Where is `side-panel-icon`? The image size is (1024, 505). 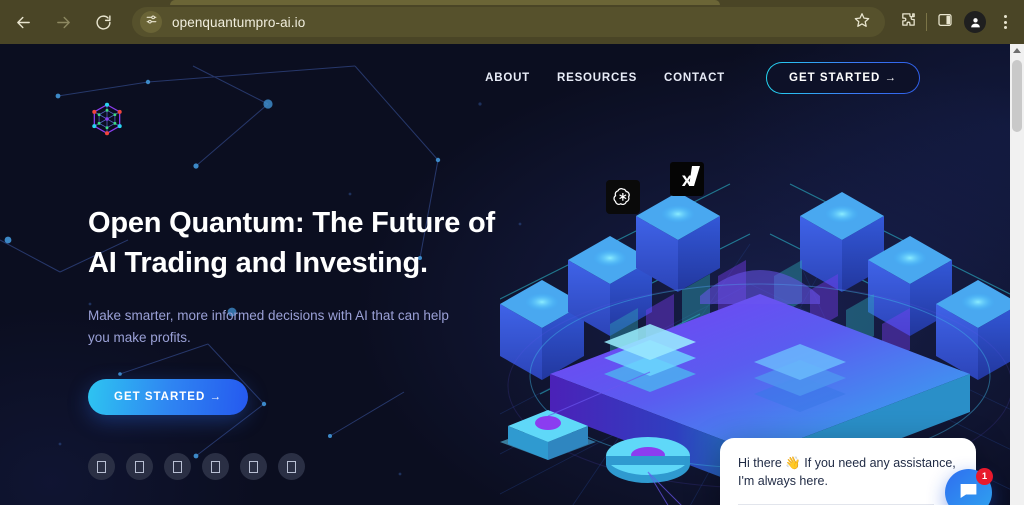
side-panel-icon is located at coordinates (945, 22).